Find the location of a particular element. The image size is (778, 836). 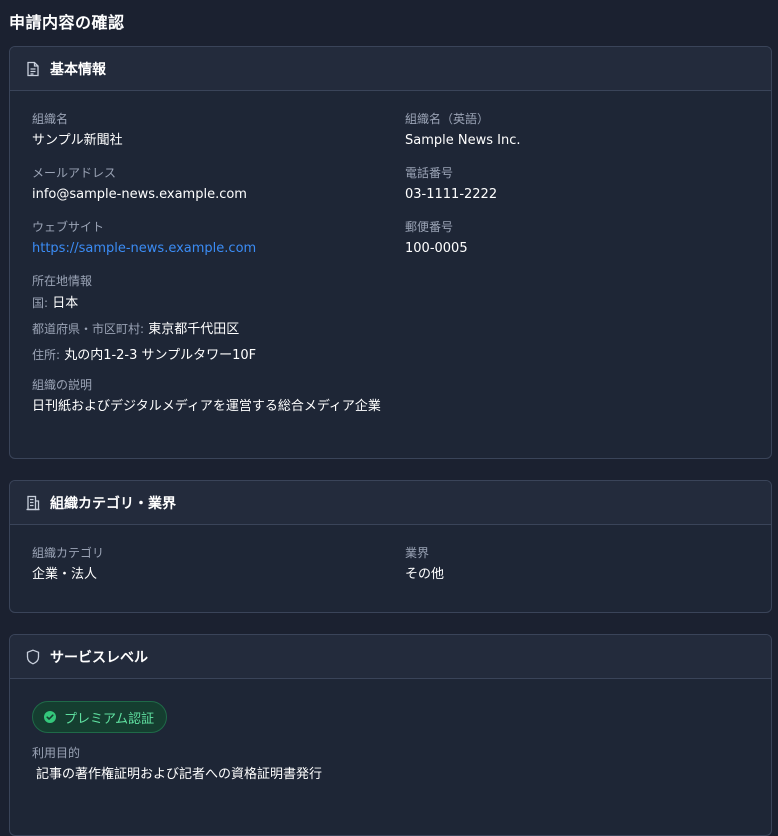

postal-value: 100-0005 is located at coordinates (436, 248).